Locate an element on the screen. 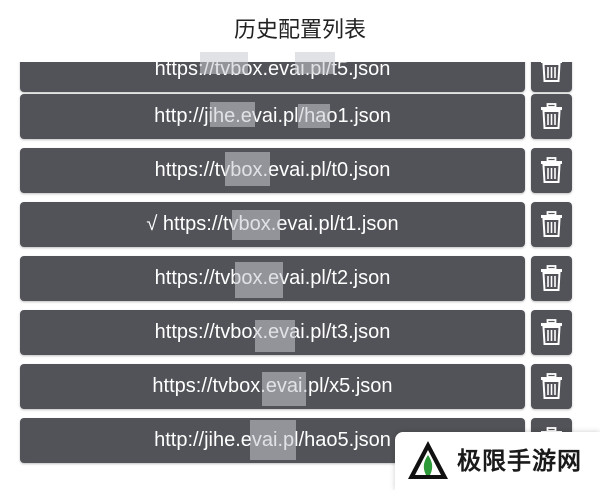 The image size is (600, 490). config-url-button: http://jihe.evai.pl/hao1.json is located at coordinates (272, 116).